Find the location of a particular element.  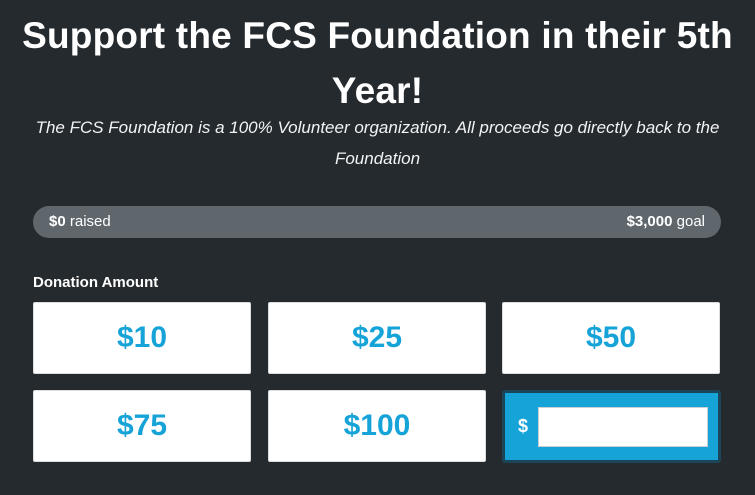

donation-amount-label: Donation Amount is located at coordinates (96, 282).